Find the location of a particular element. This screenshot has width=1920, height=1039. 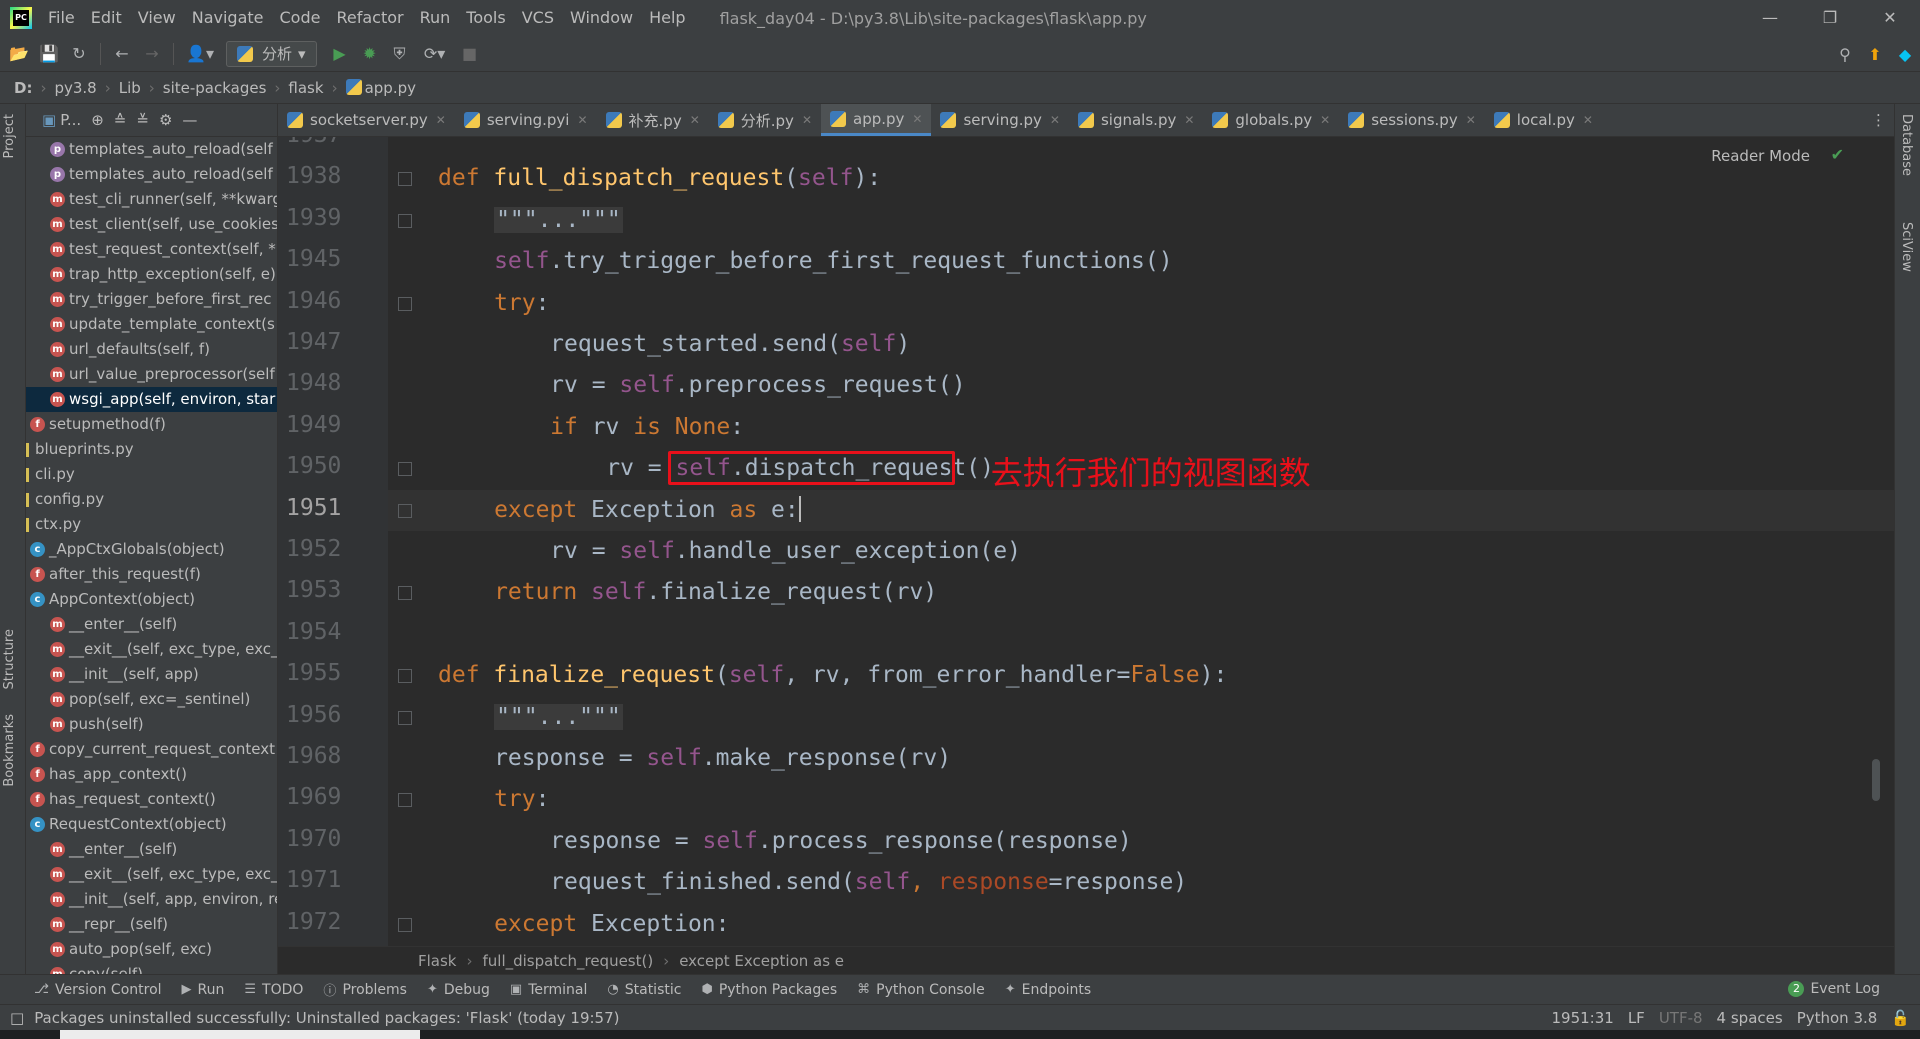

toolwindow-statistic: ◔ Statistic is located at coordinates (644, 990).